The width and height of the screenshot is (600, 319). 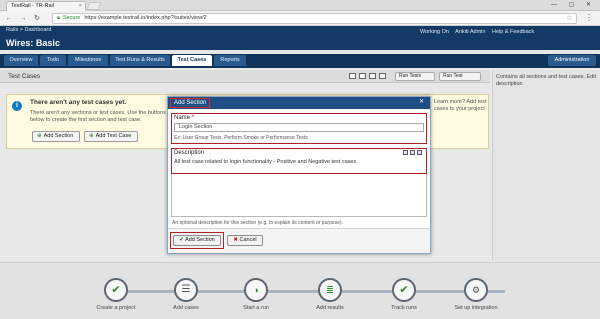 I want to click on step-start-run: ◑, so click(x=256, y=290).